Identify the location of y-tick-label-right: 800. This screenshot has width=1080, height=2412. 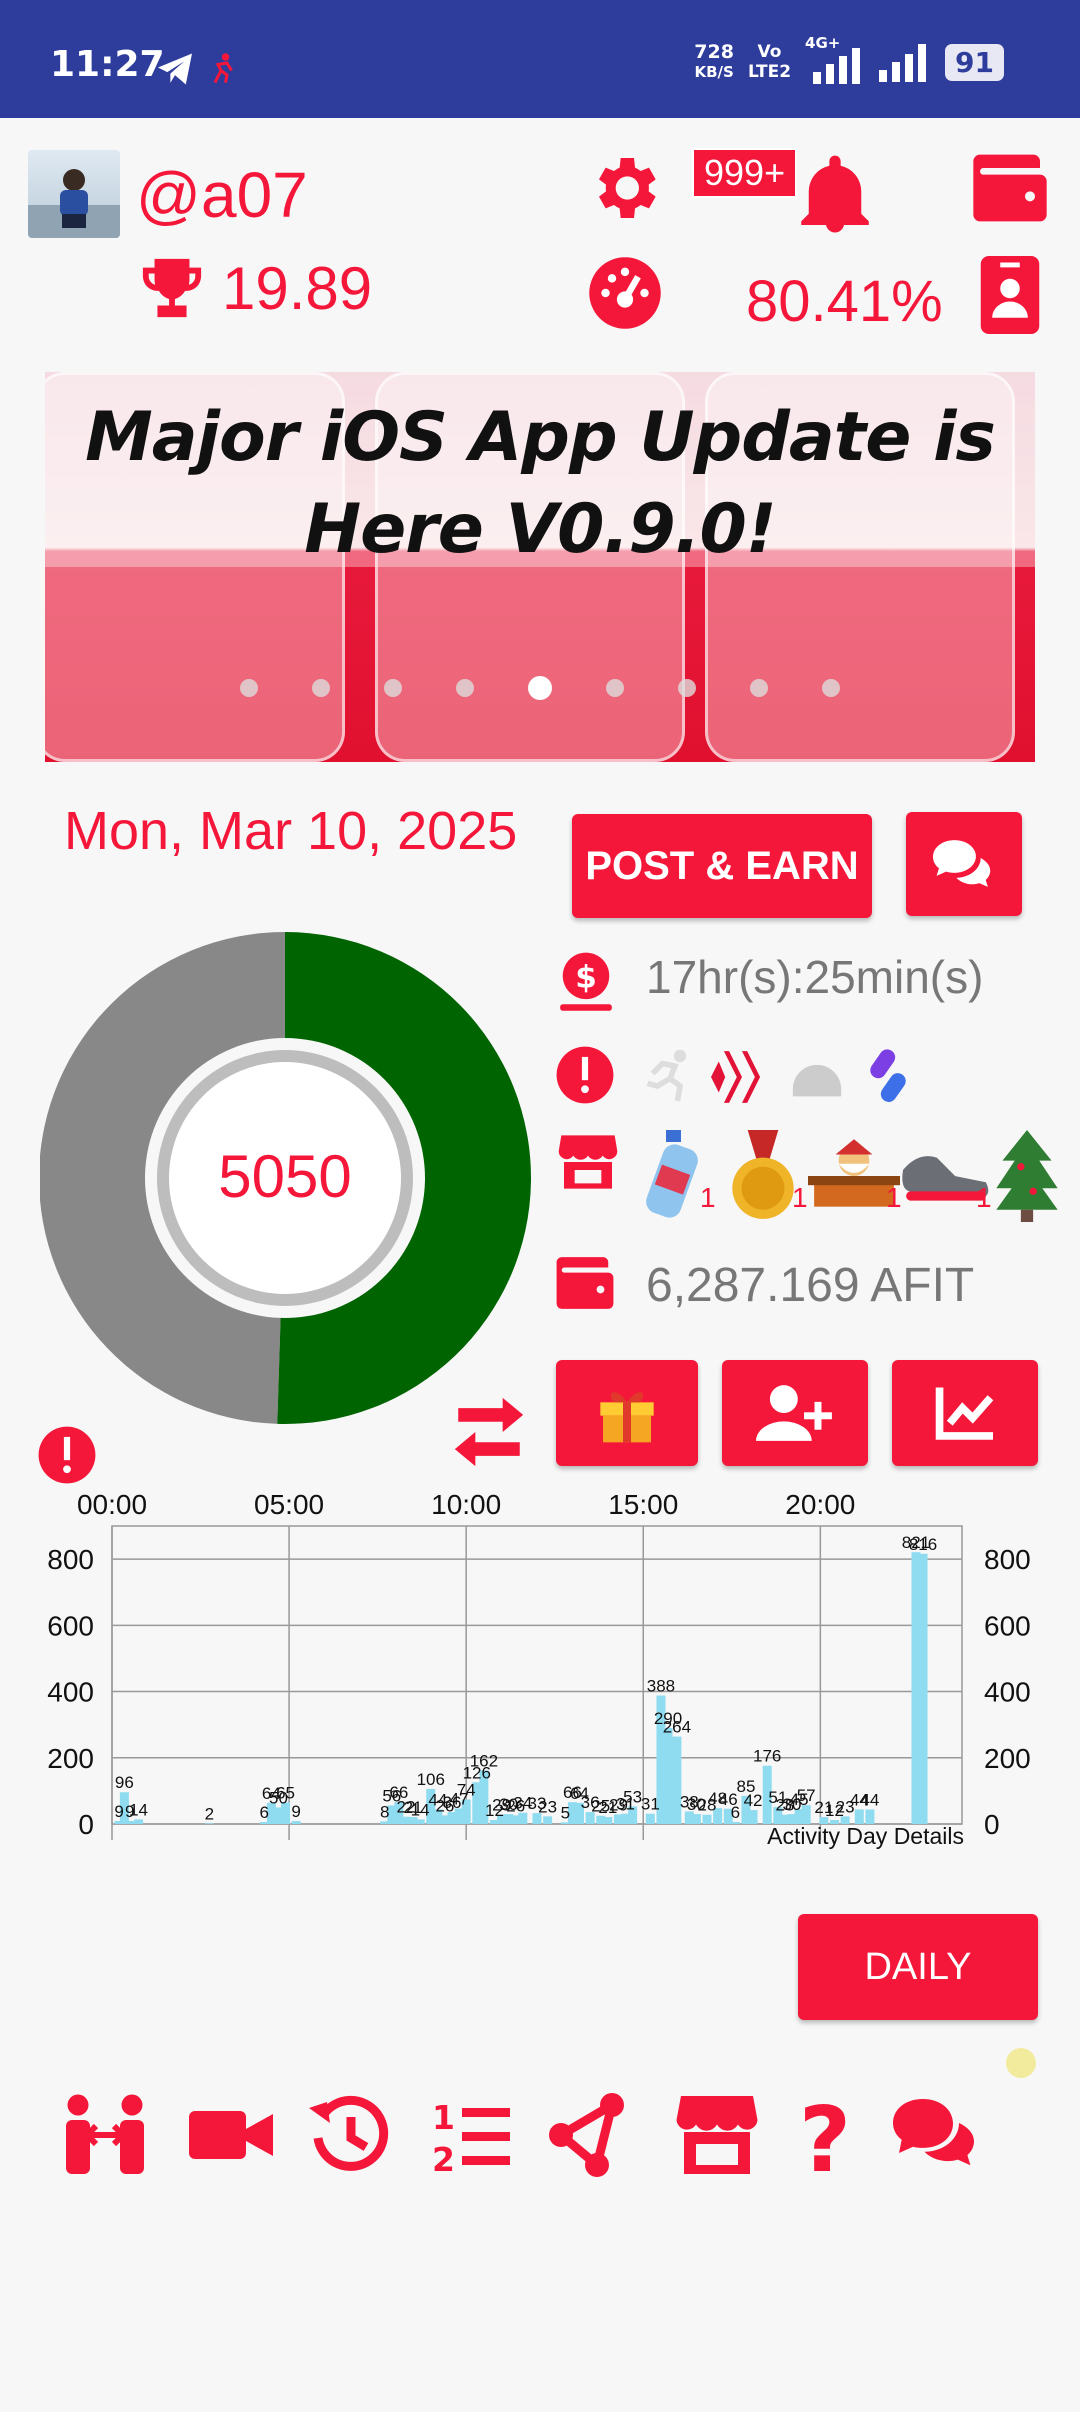
(1007, 1559).